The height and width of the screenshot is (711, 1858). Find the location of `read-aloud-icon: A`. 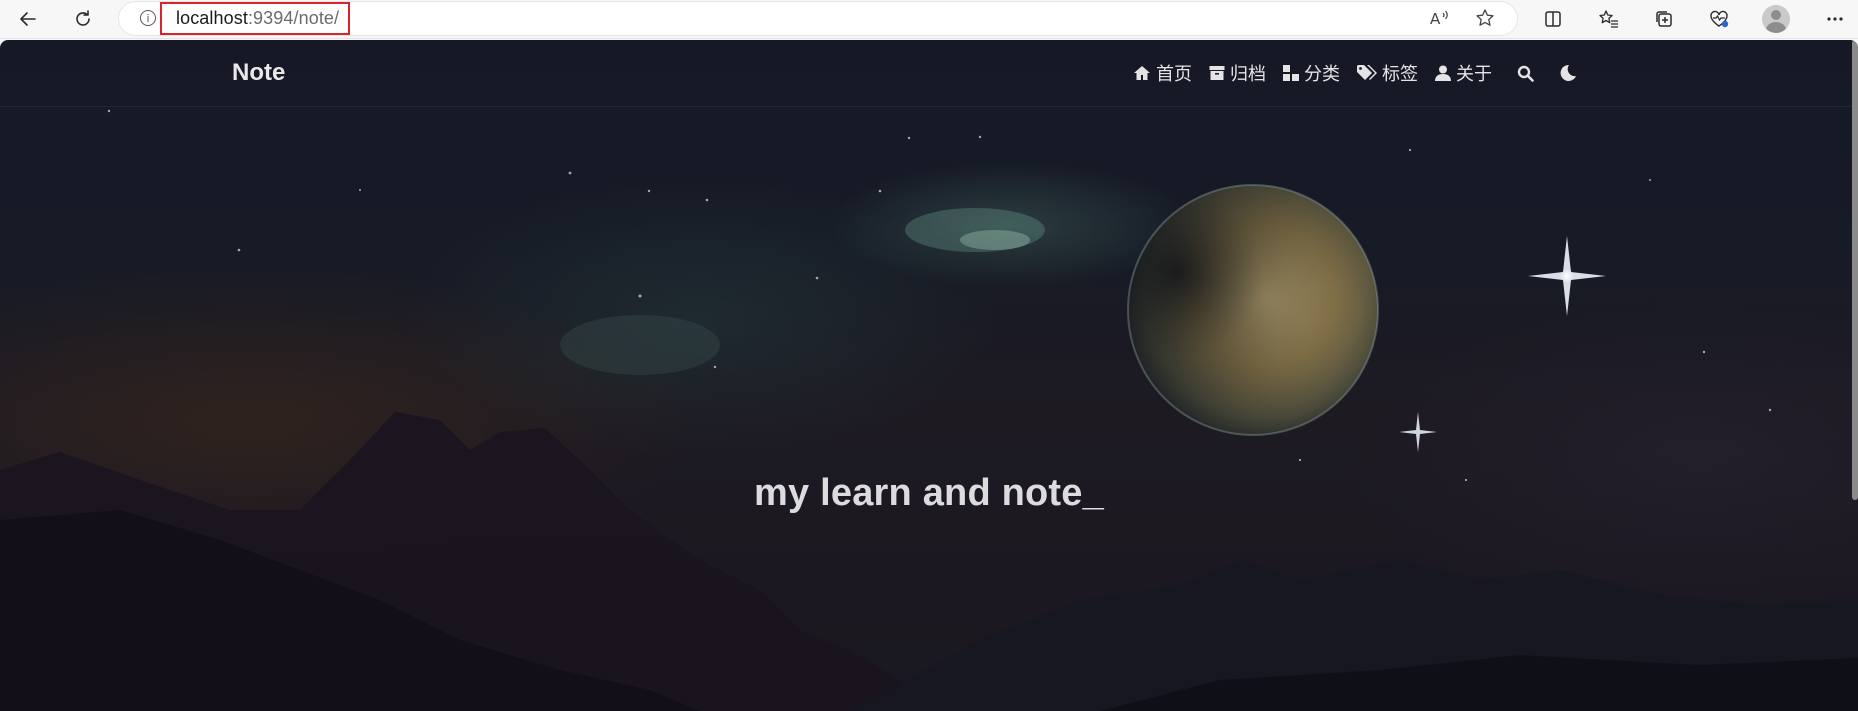

read-aloud-icon: A is located at coordinates (1439, 19).